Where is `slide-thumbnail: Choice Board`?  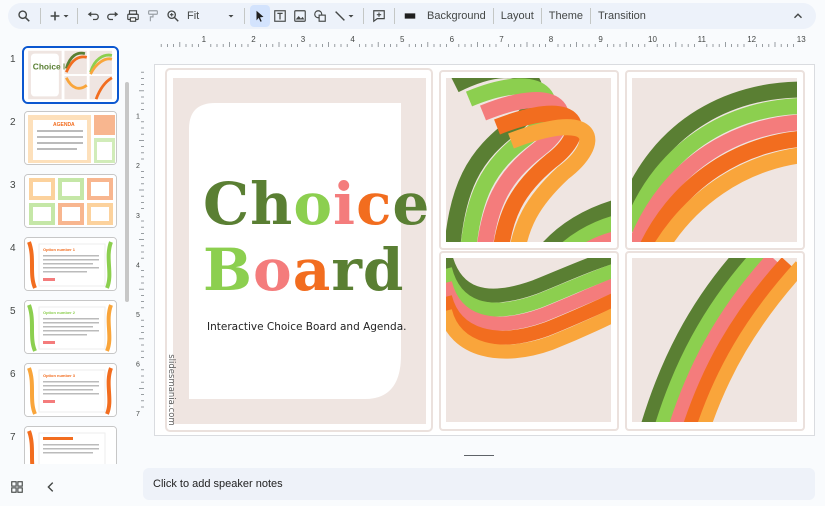
slide-thumbnail: Choice Board is located at coordinates (70, 75).